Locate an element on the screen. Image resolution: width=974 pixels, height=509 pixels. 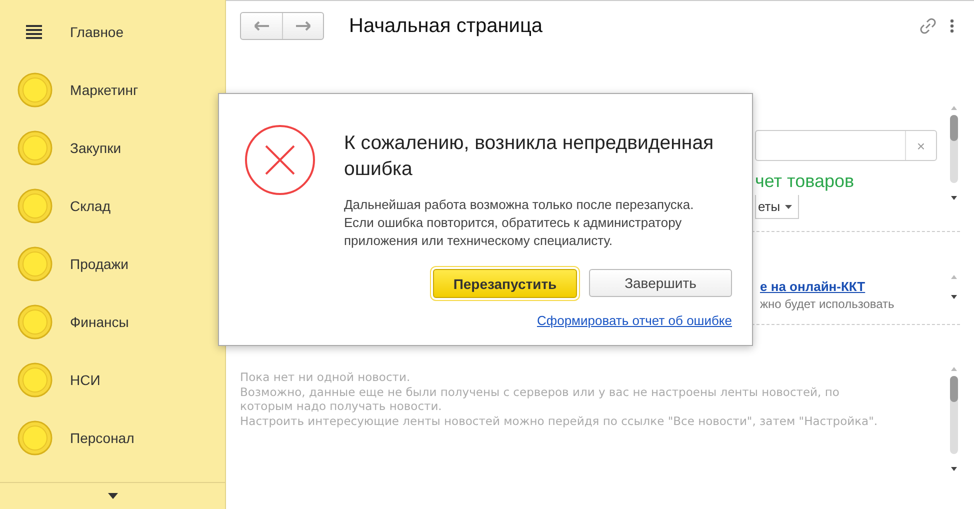
sidebar-item: Персонал is located at coordinates (112, 438).